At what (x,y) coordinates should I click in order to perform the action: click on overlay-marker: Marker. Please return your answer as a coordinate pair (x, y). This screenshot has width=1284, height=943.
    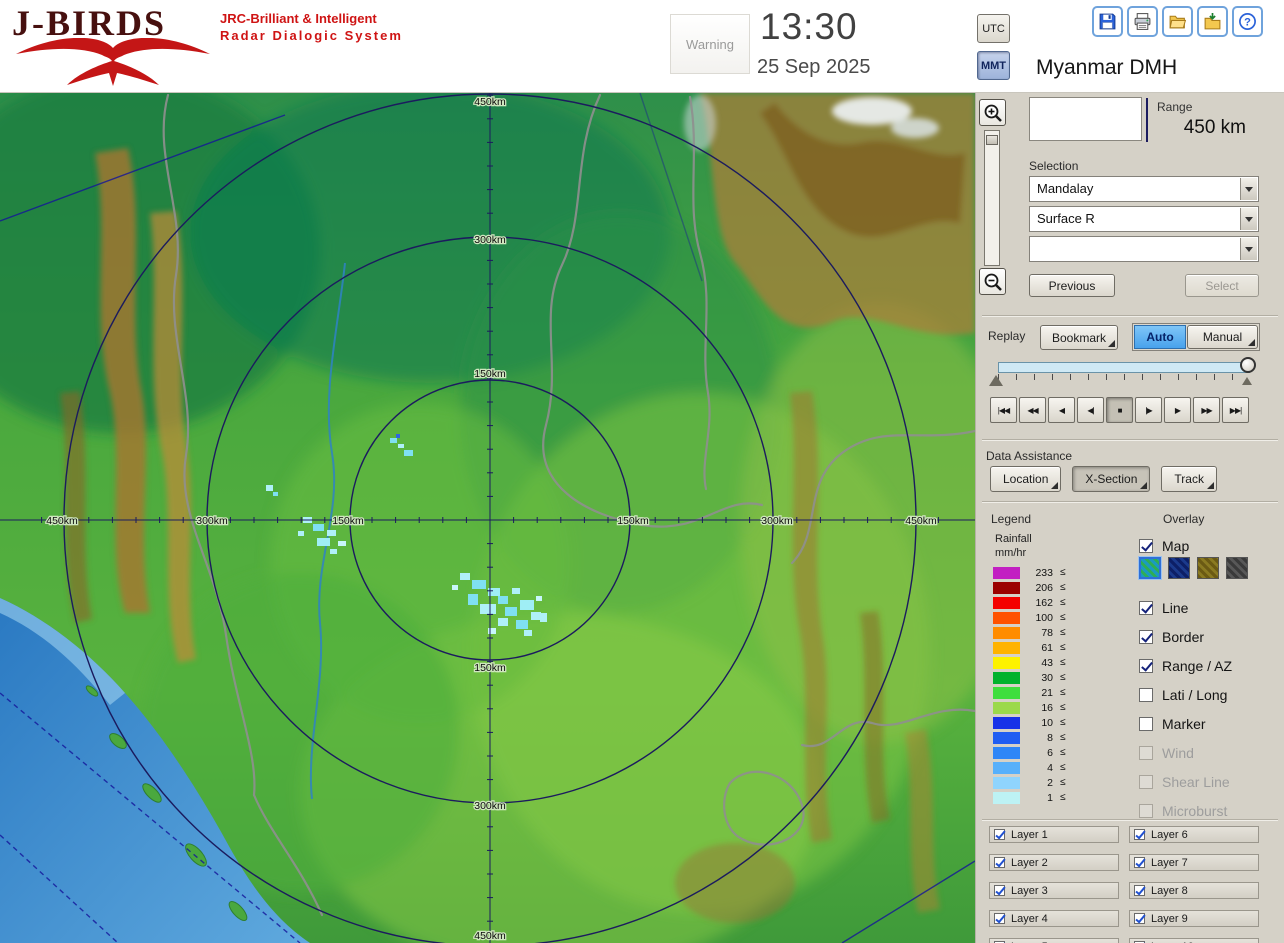
    Looking at the image, I should click on (1211, 723).